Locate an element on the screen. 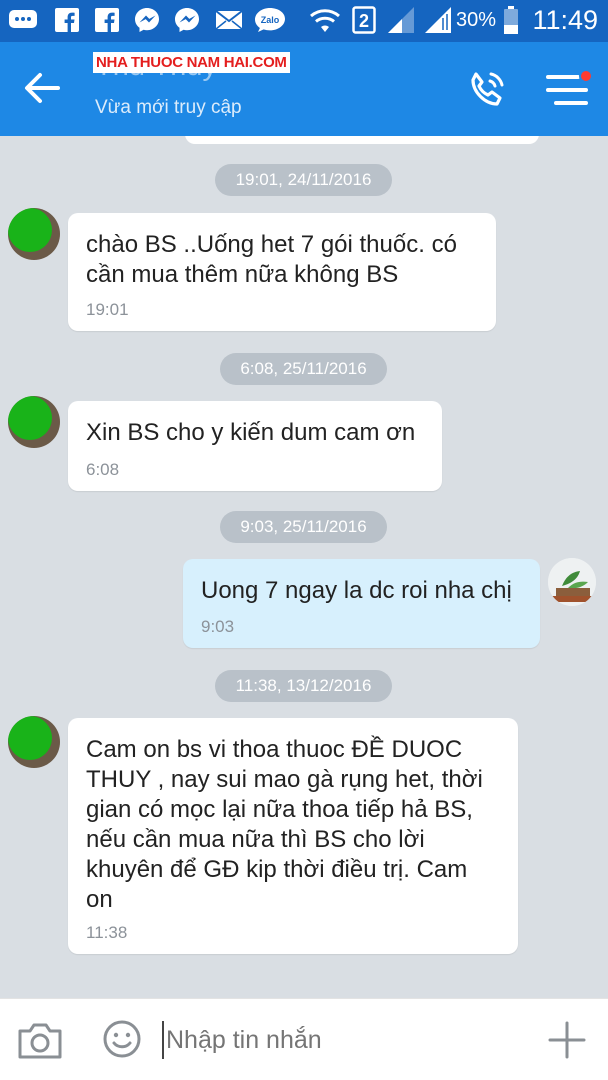  back-button is located at coordinates (46, 90).